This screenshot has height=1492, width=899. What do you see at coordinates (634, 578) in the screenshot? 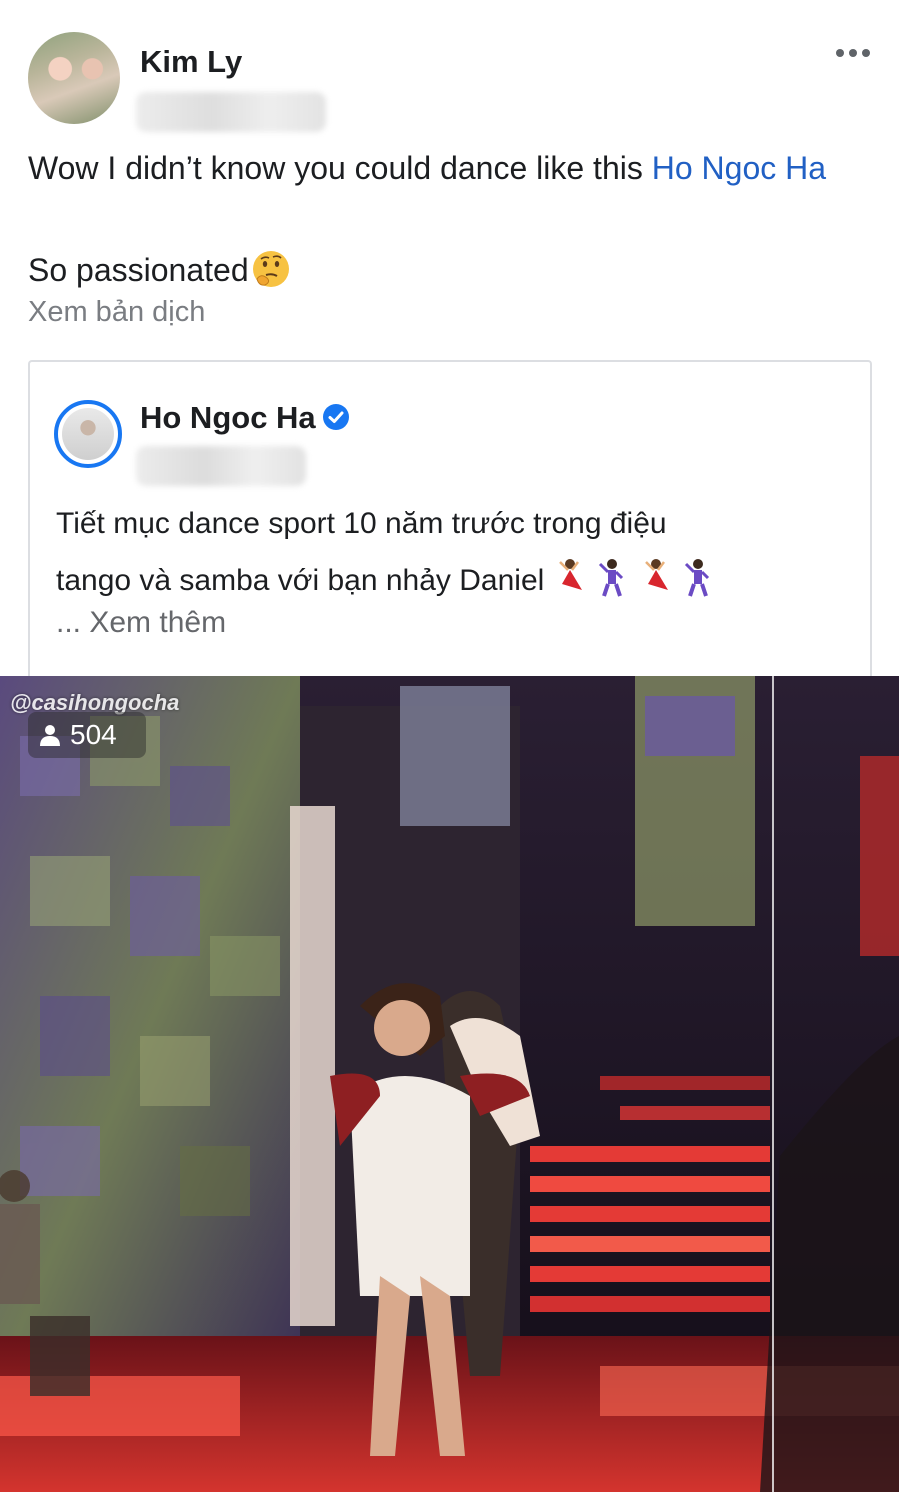
I see `dancer-icons` at bounding box center [634, 578].